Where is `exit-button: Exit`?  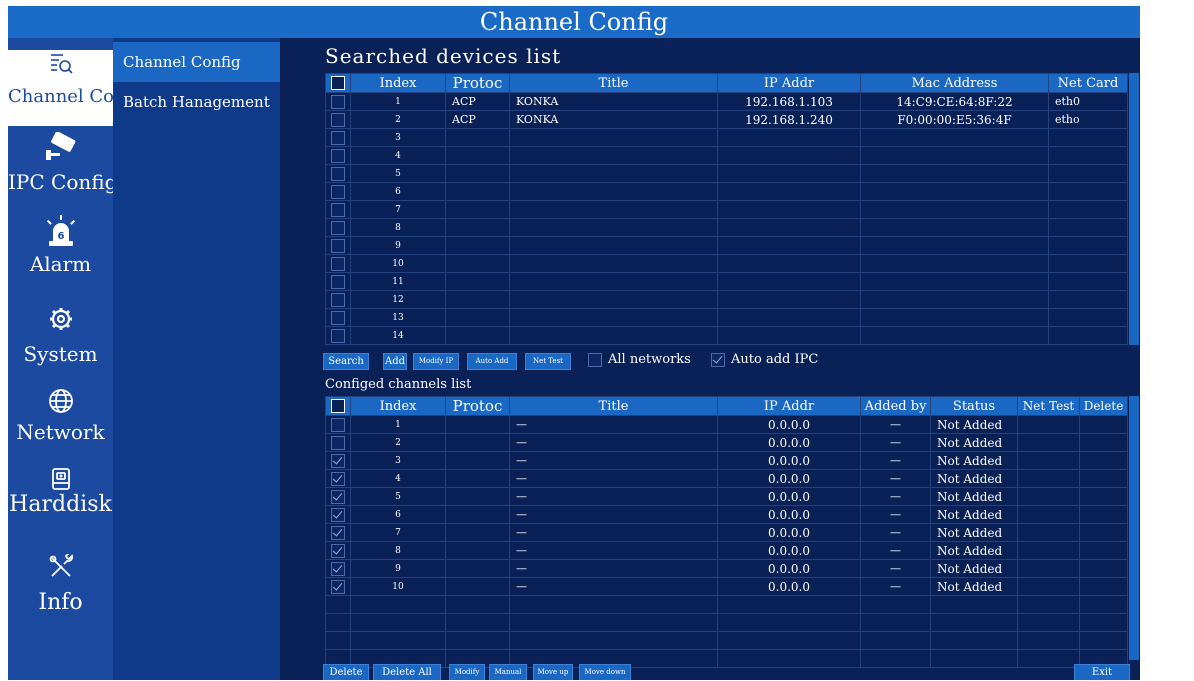
exit-button: Exit is located at coordinates (1102, 672).